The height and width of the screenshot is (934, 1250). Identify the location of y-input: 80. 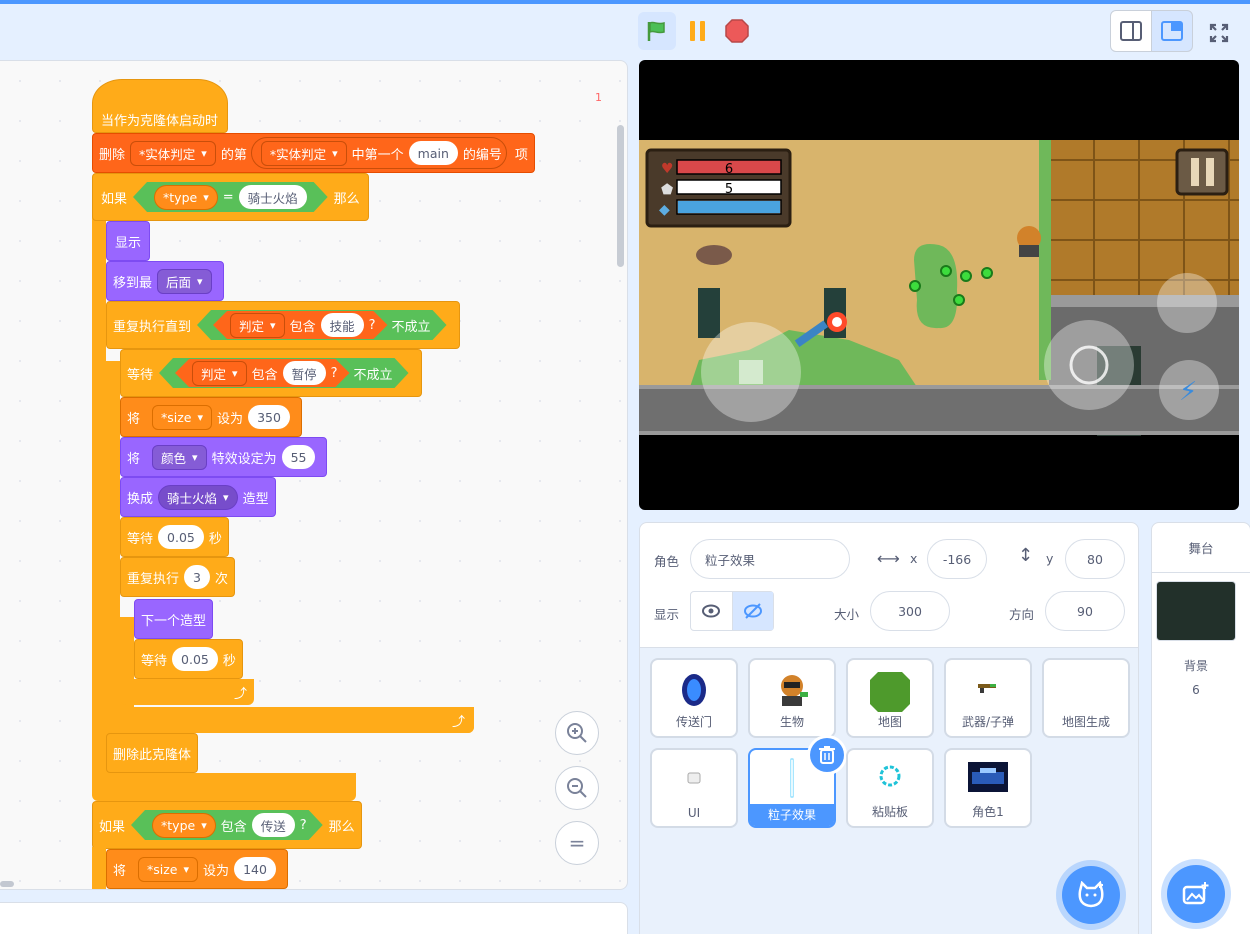
(1095, 559).